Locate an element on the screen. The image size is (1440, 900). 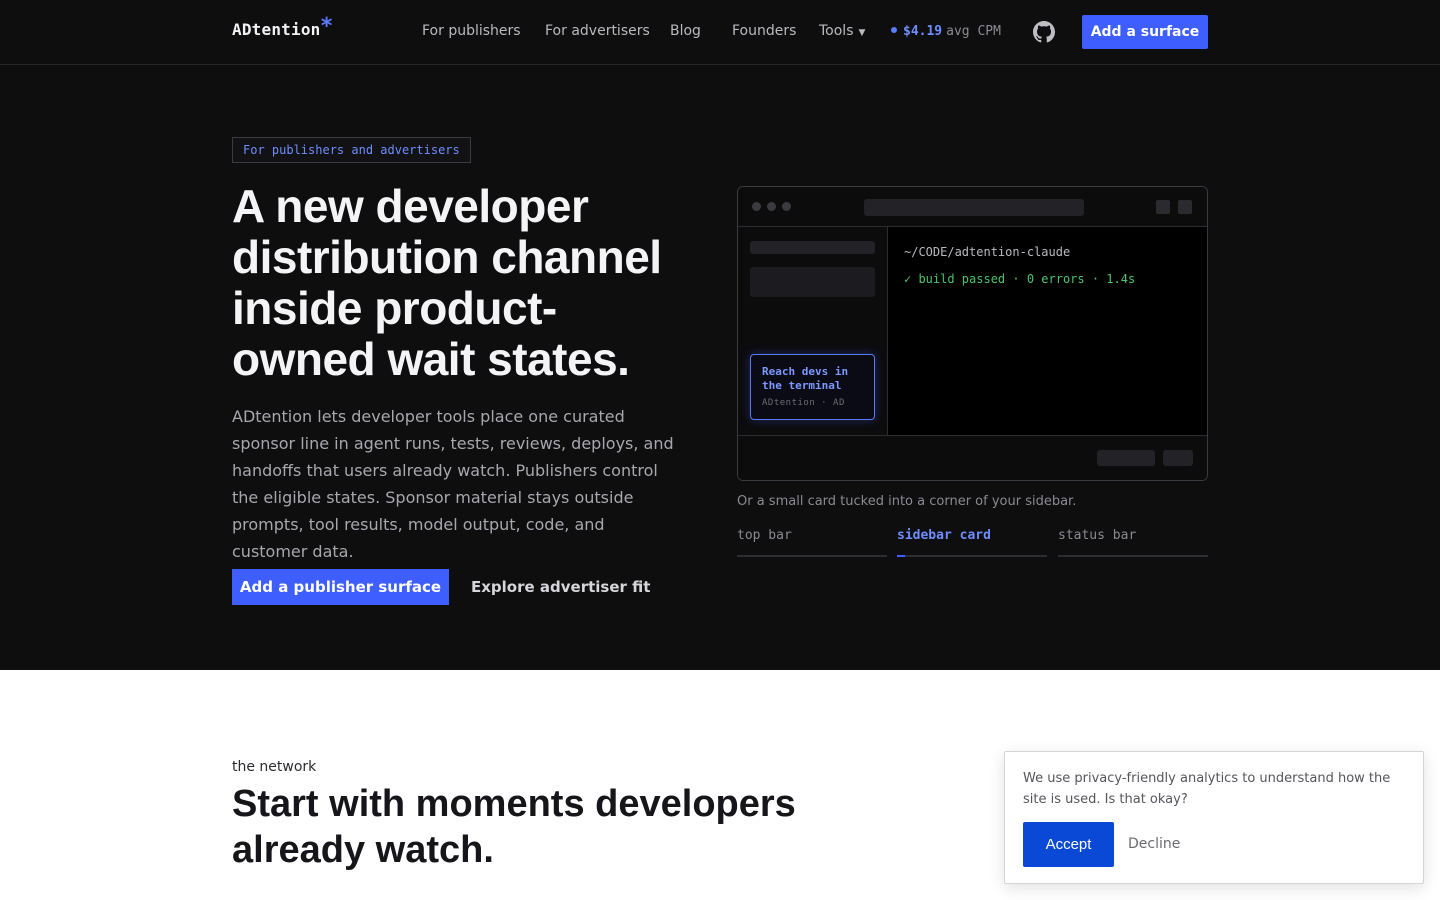
explore-advertiser-fit-link: Explore advertiser fit is located at coordinates (560, 587).